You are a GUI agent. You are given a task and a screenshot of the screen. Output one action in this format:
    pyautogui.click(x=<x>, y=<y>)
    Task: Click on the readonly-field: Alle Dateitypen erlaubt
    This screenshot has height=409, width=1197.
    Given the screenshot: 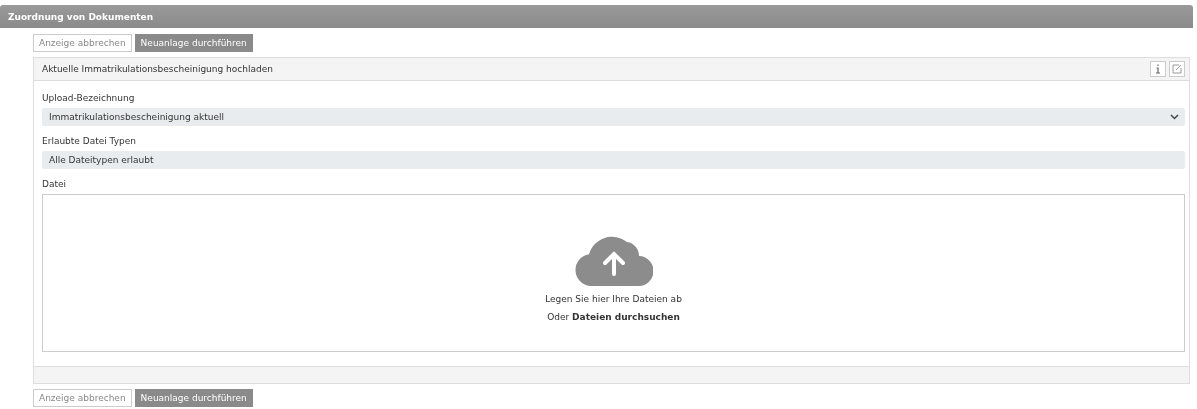 What is the action you would take?
    pyautogui.click(x=613, y=160)
    